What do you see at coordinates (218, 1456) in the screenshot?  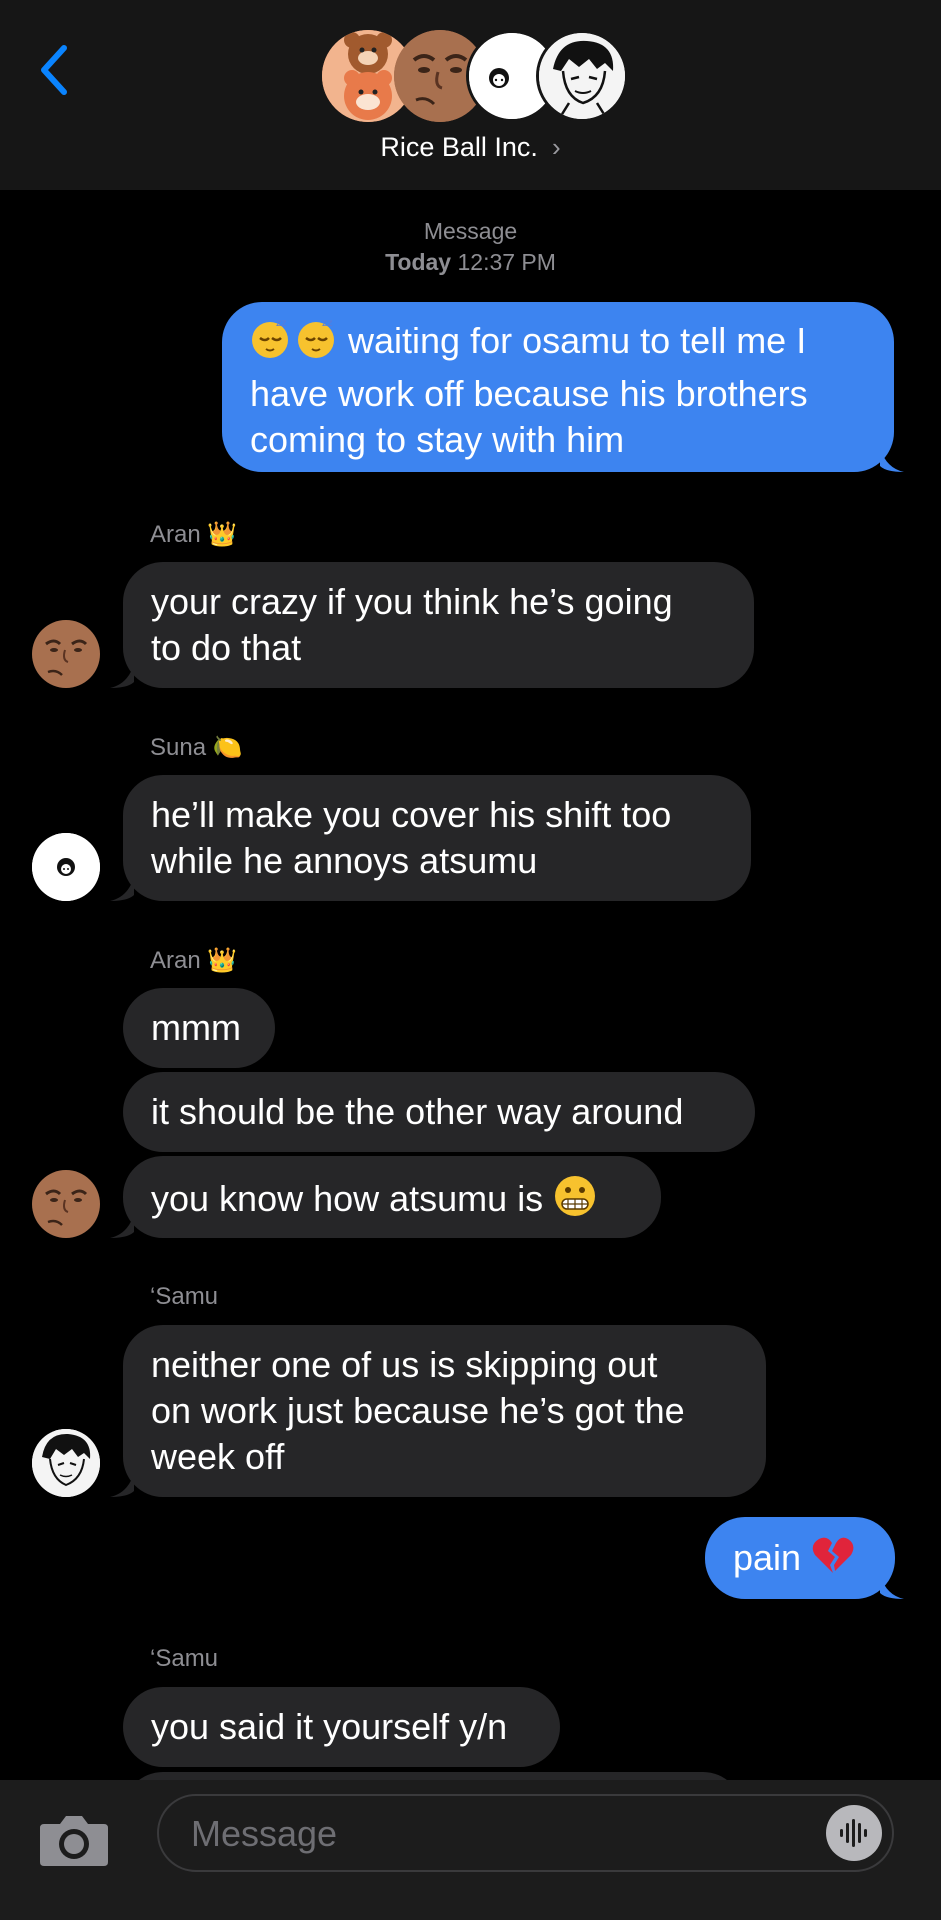 I see `message-text-line: week off` at bounding box center [218, 1456].